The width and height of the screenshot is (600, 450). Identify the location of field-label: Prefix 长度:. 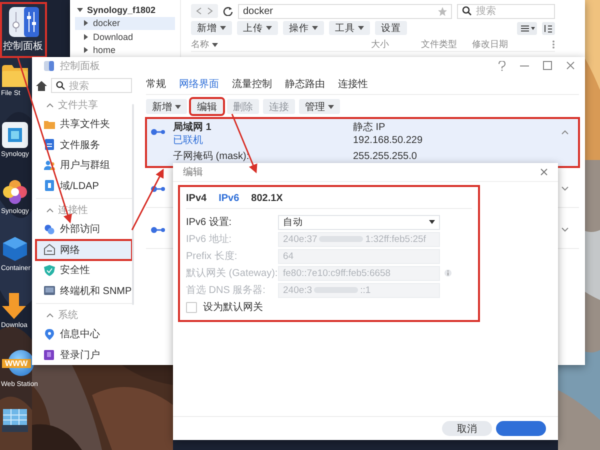
(212, 256).